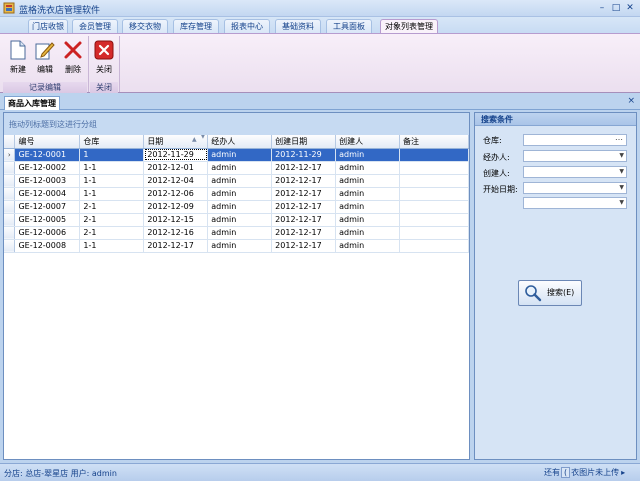 The height and width of the screenshot is (481, 640). I want to click on menu-tab-member-management: 会员管理, so click(95, 26).